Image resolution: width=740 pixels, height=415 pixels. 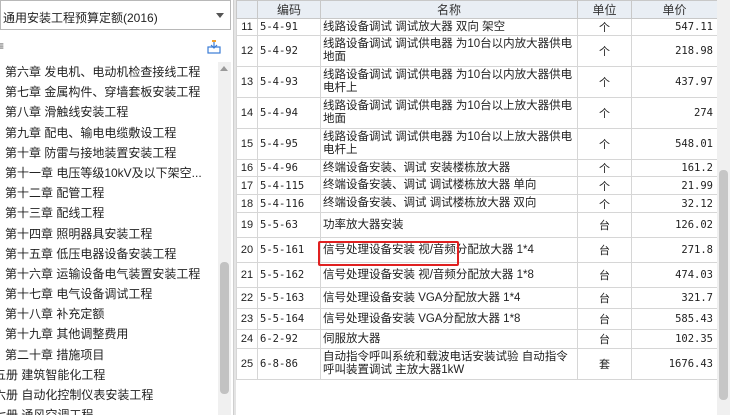 What do you see at coordinates (674, 113) in the screenshot?
I see `cell-price: 274` at bounding box center [674, 113].